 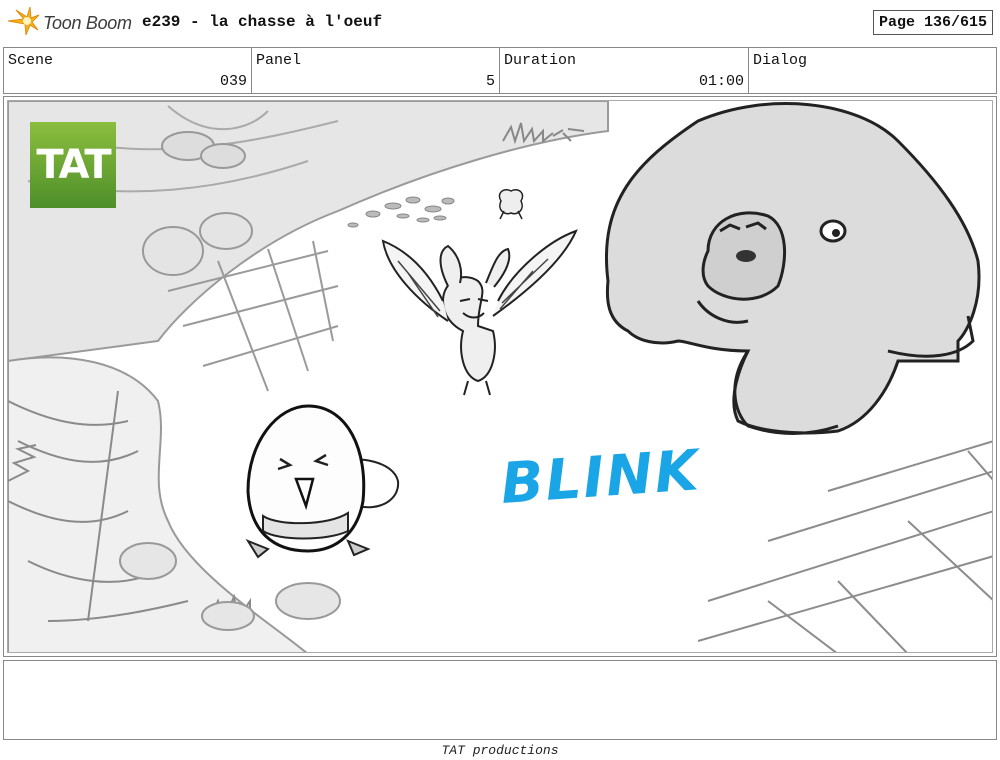 I want to click on tat-studio-logo: TAT, so click(x=73, y=165).